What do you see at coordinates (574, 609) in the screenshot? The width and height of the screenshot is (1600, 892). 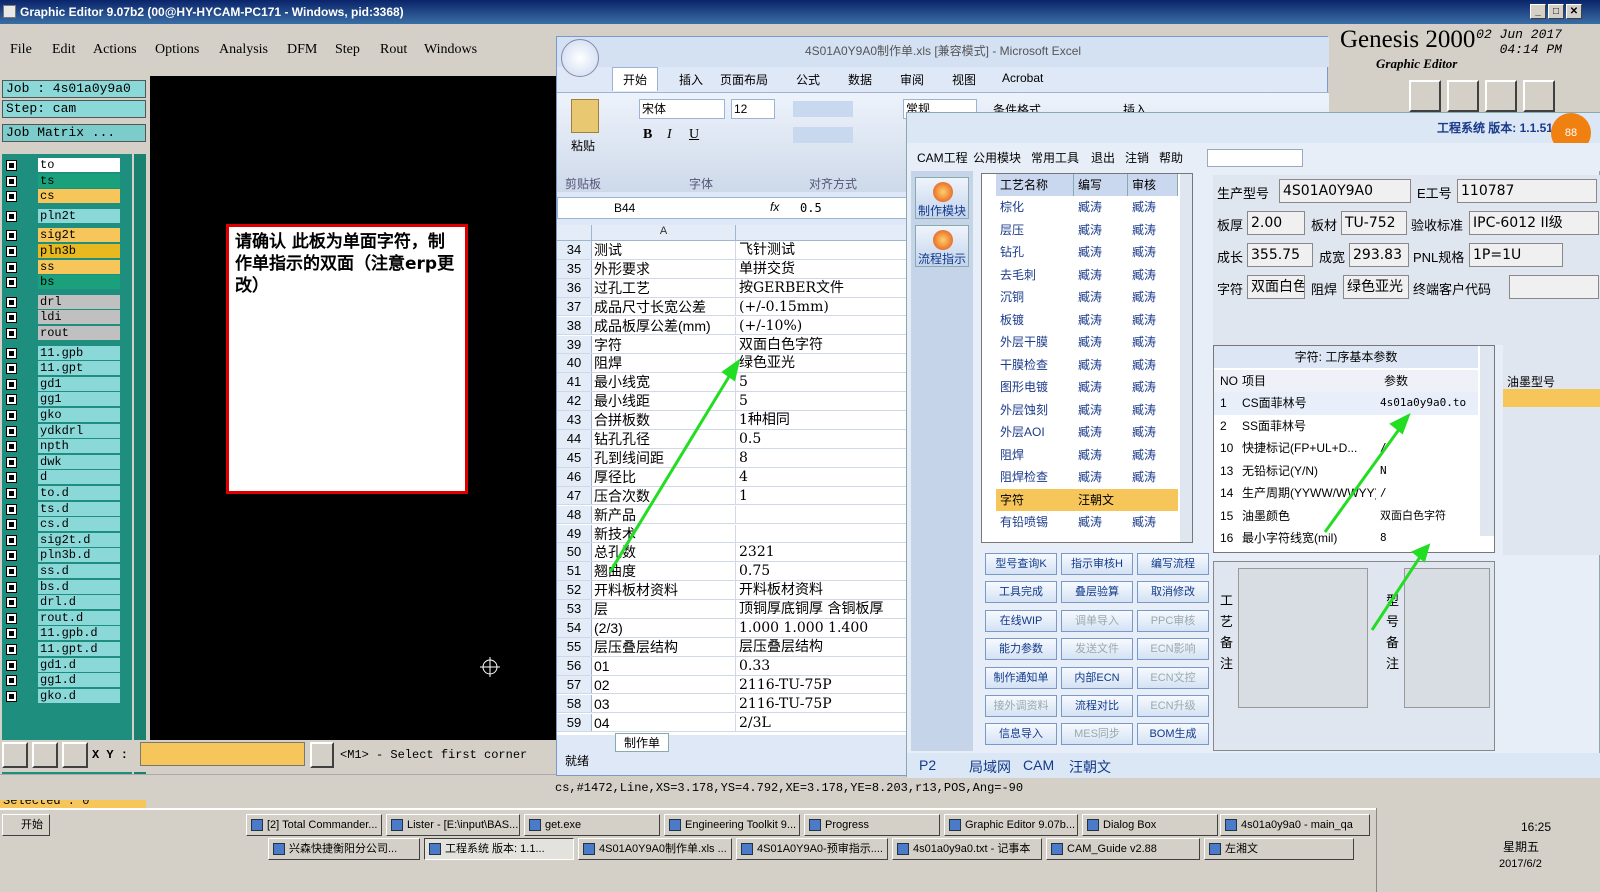 I see `row-number: 53` at bounding box center [574, 609].